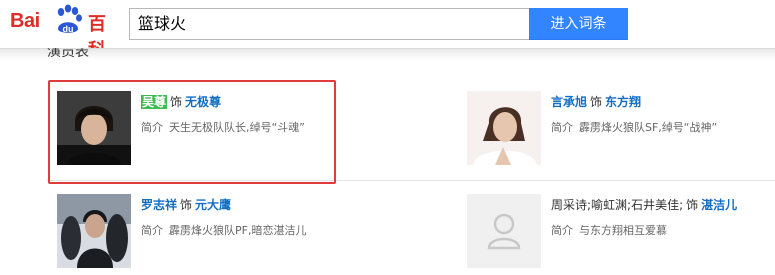 This screenshot has height=275, width=775. I want to click on actor-name-link: 言承旭, so click(569, 102).